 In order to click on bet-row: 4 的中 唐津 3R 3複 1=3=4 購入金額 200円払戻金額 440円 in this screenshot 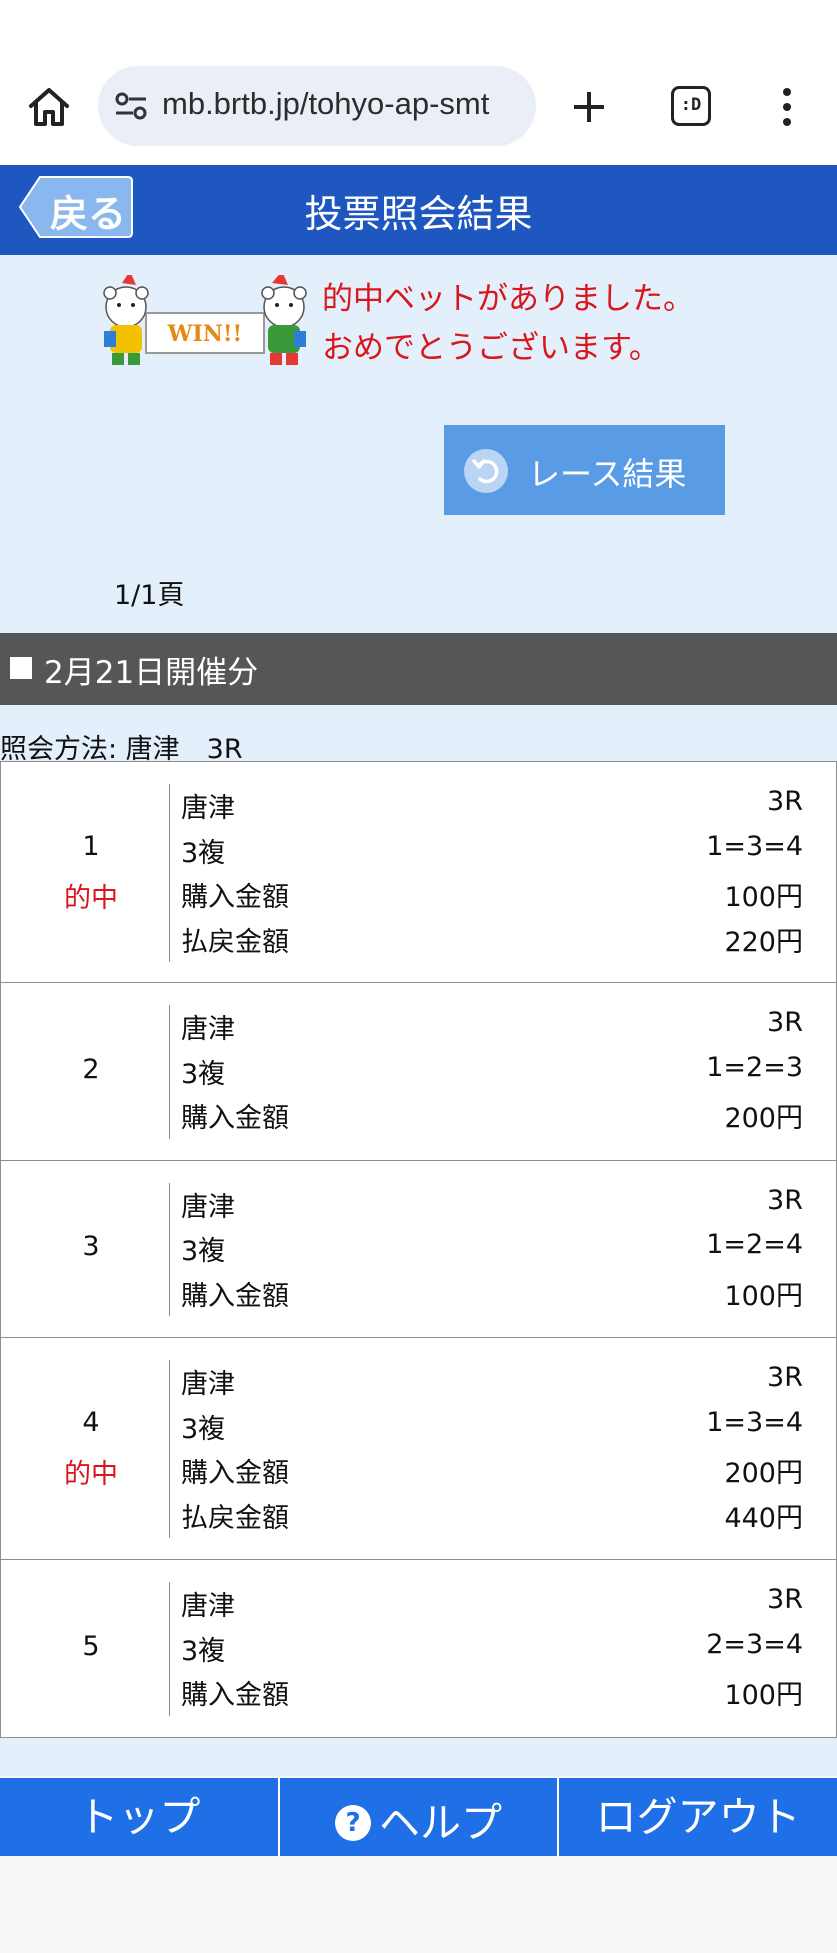, I will do `click(418, 1449)`.